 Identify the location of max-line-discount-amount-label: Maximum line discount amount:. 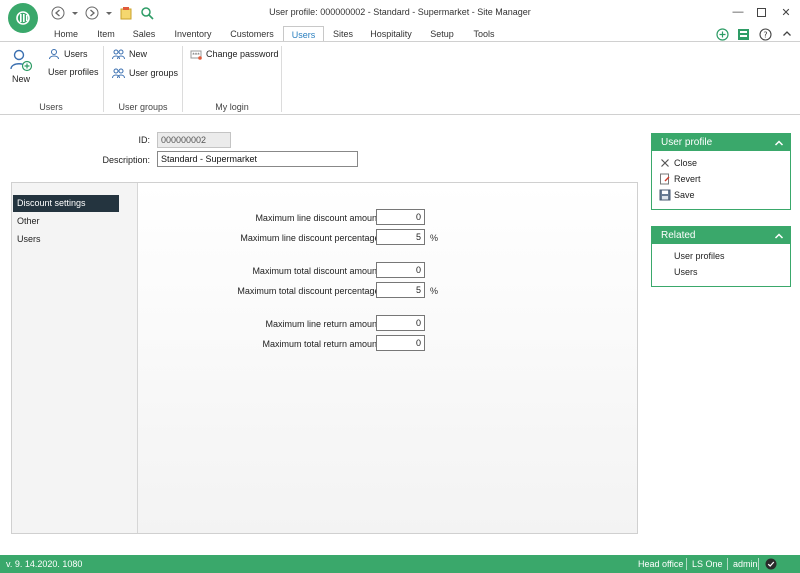
(318, 218).